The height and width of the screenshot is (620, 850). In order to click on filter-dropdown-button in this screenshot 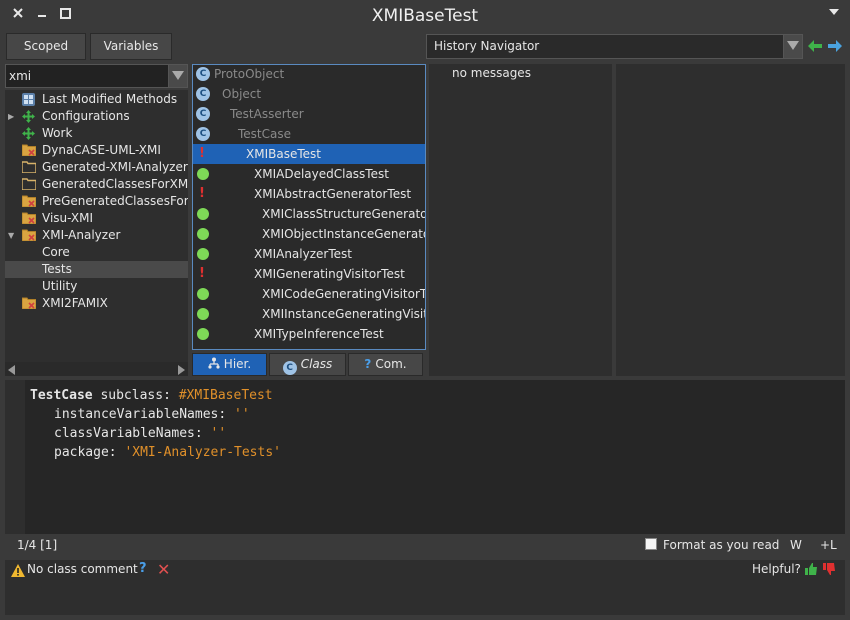, I will do `click(177, 76)`.